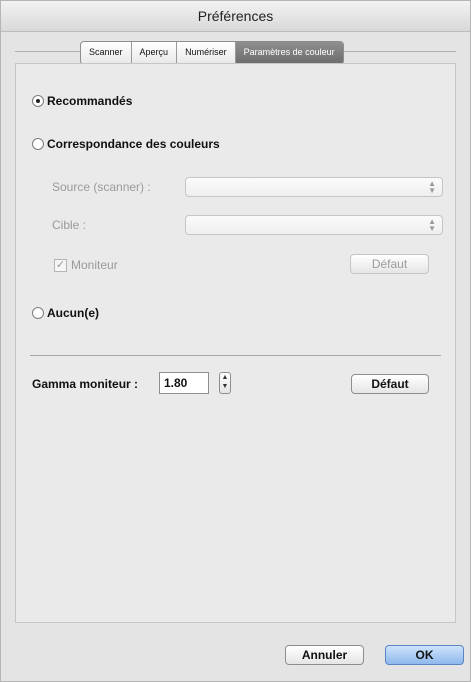 This screenshot has height=682, width=471. I want to click on gamma-input: 1.80, so click(184, 383).